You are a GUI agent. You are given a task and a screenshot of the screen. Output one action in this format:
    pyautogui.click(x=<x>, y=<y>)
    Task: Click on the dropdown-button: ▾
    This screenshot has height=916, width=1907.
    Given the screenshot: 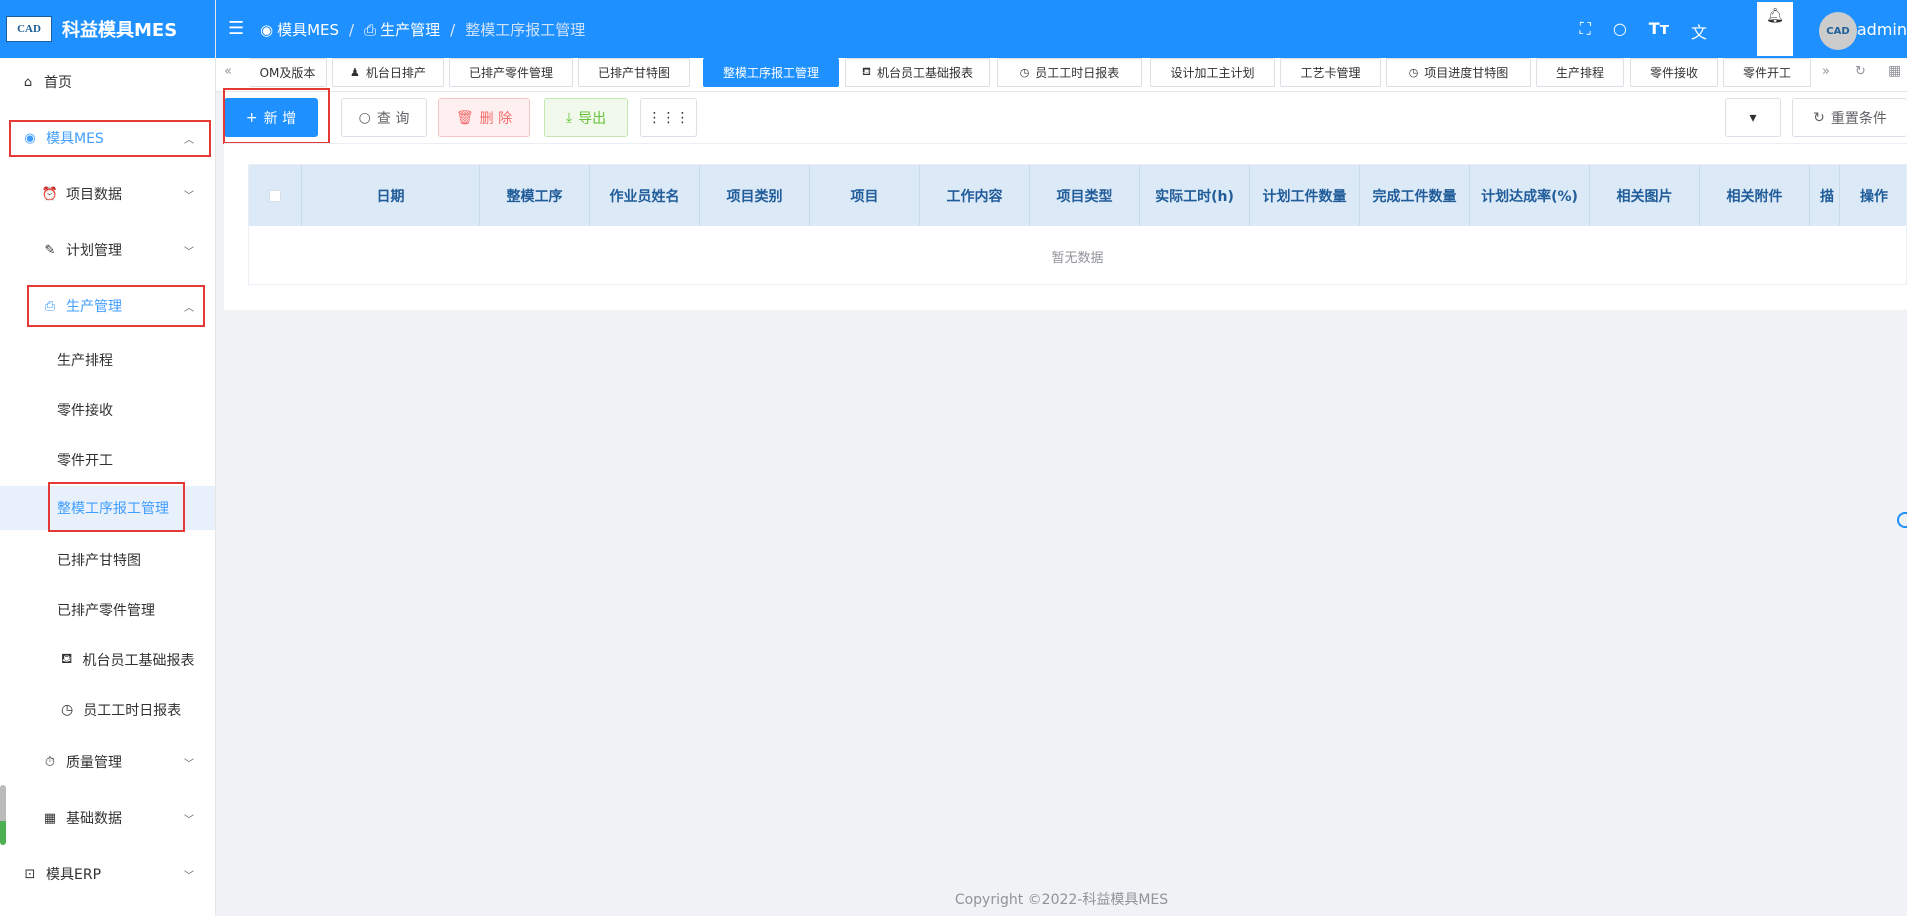 What is the action you would take?
    pyautogui.click(x=1753, y=117)
    